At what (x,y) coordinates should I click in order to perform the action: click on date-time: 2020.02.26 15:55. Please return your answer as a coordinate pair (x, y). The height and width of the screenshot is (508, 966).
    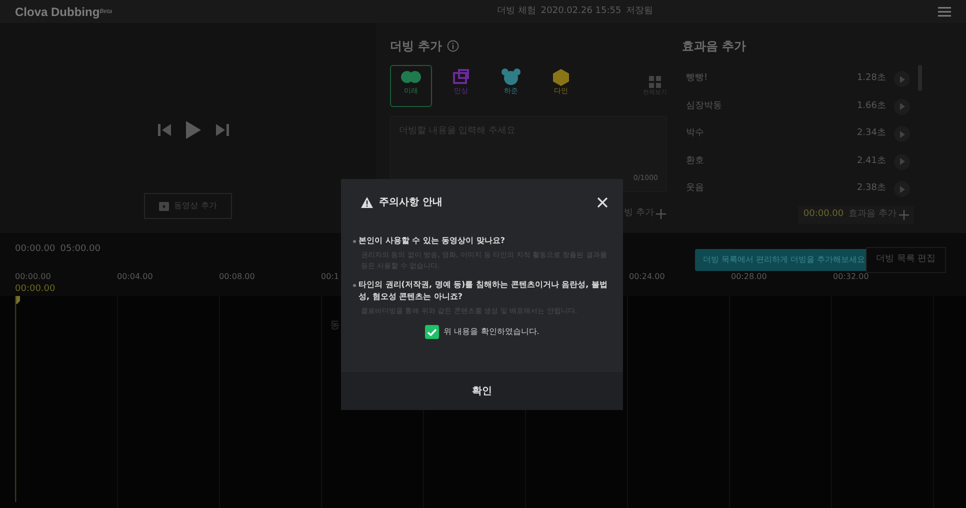
    Looking at the image, I should click on (581, 11).